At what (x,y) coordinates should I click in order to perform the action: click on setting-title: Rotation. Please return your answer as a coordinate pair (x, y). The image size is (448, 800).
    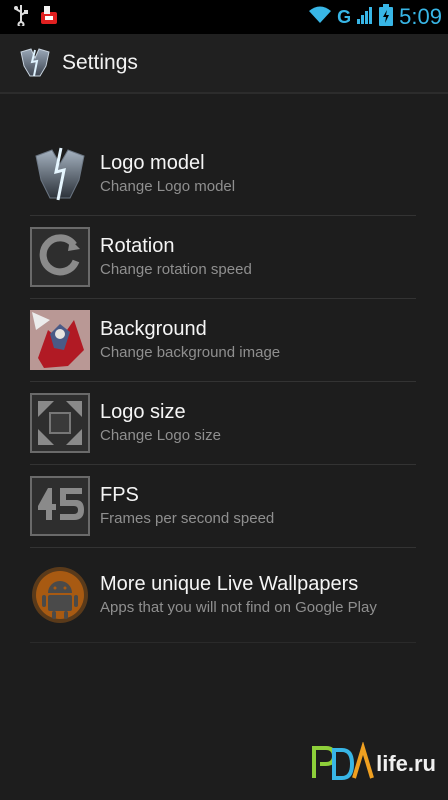
    Looking at the image, I should click on (137, 246).